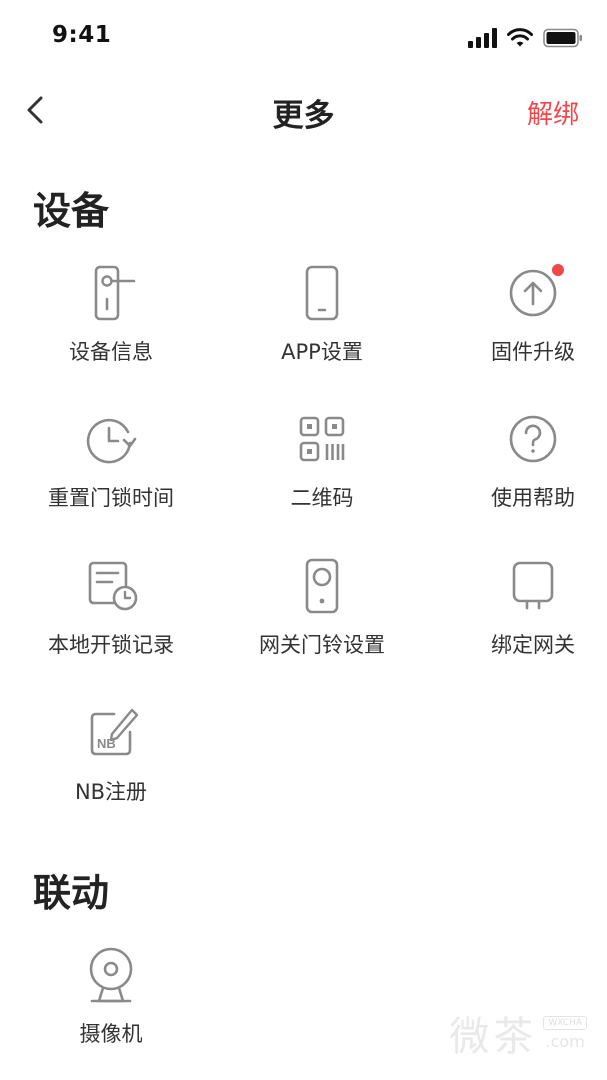 This screenshot has width=607, height=1080. Describe the element at coordinates (322, 352) in the screenshot. I see `grid-item-label: APP设置` at that location.